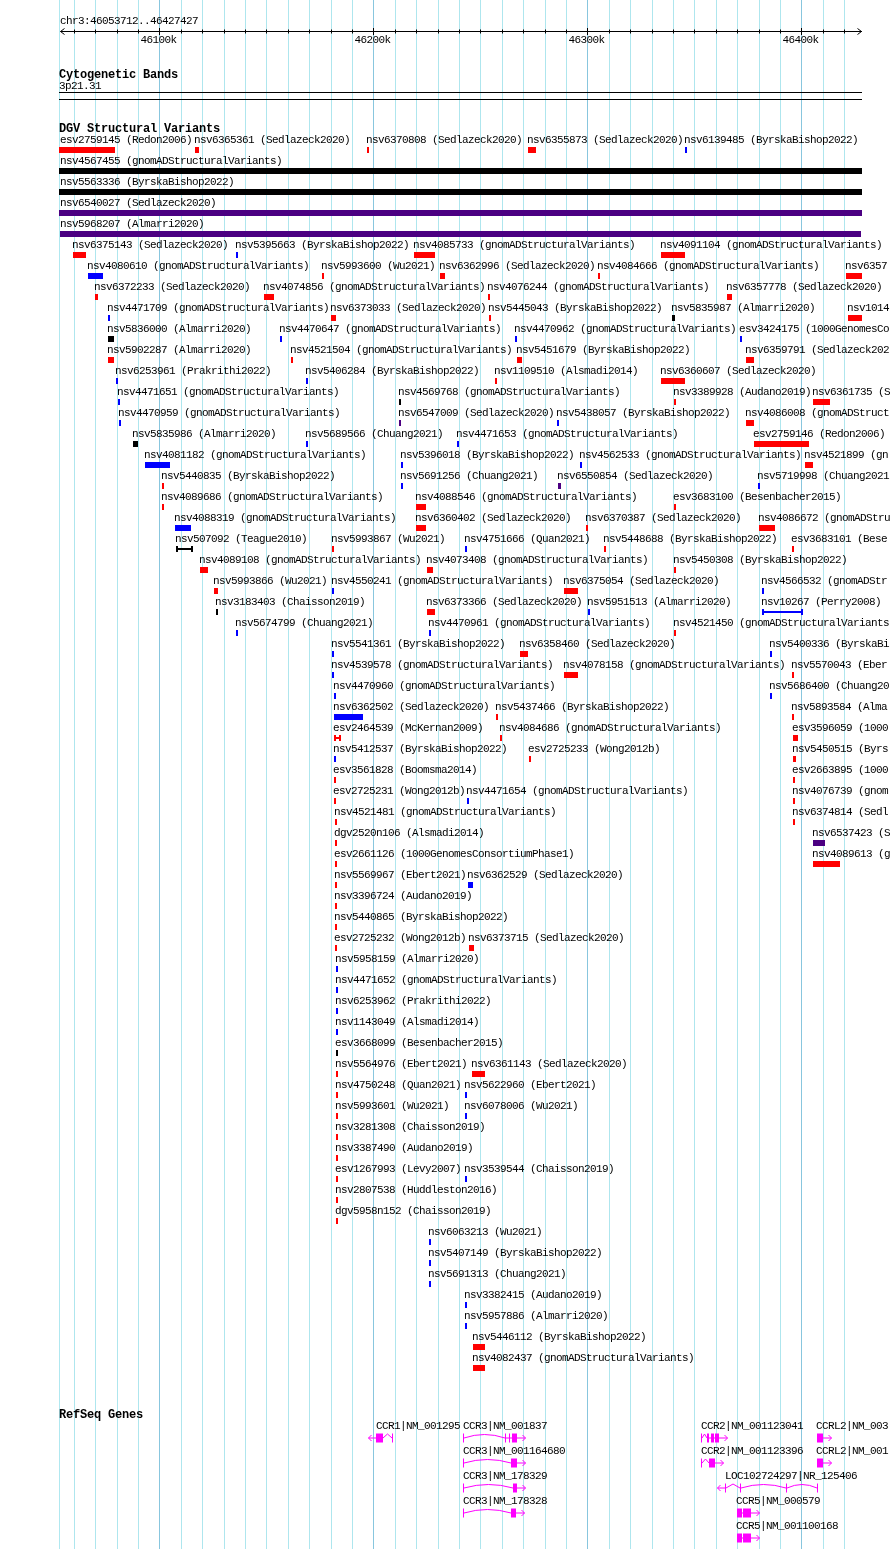 The width and height of the screenshot is (890, 1549). What do you see at coordinates (378, 266) in the screenshot?
I see `variant-label: nsv5993600 (Wu2021)` at bounding box center [378, 266].